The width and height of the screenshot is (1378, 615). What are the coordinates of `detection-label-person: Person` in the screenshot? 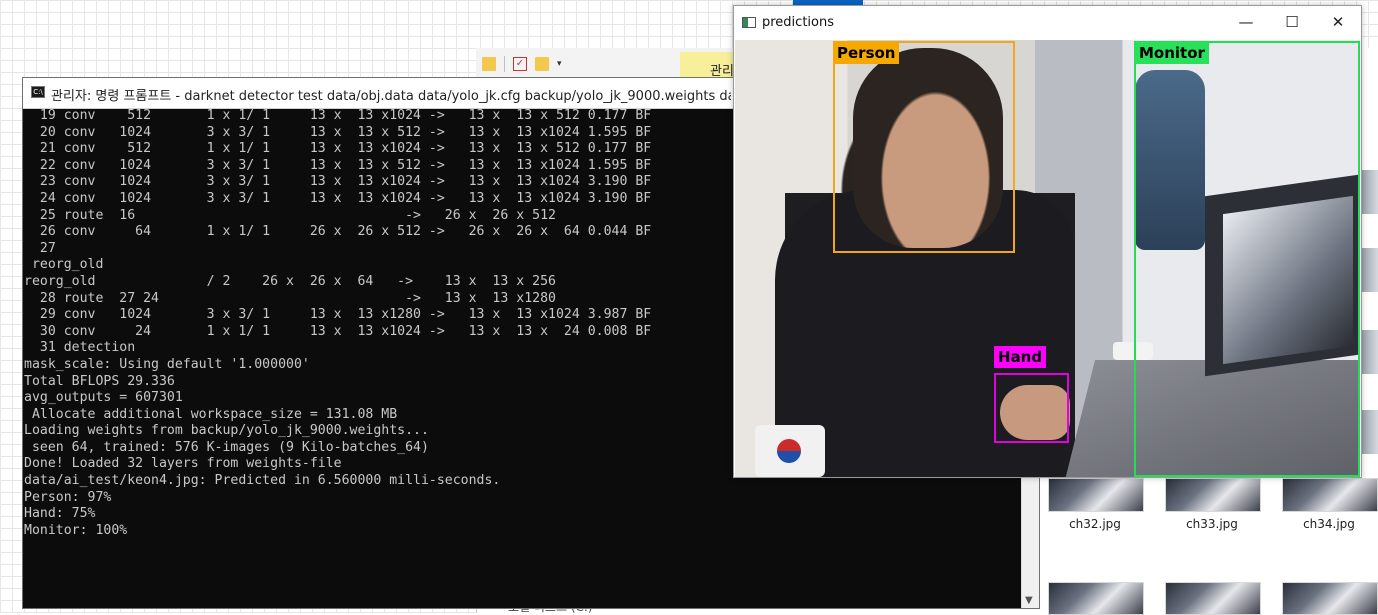 It's located at (866, 53).